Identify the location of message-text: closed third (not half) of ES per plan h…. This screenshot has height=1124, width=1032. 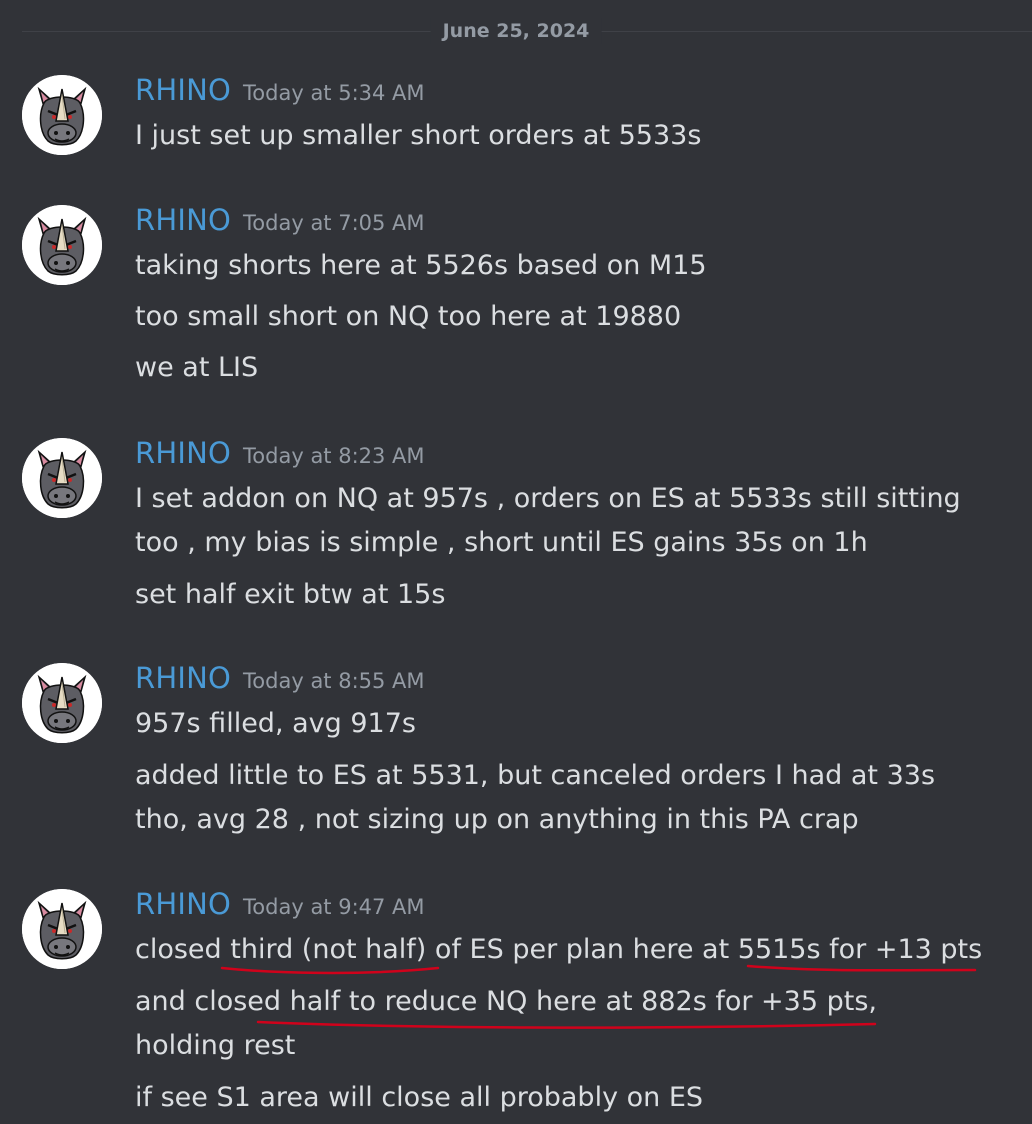
(559, 949).